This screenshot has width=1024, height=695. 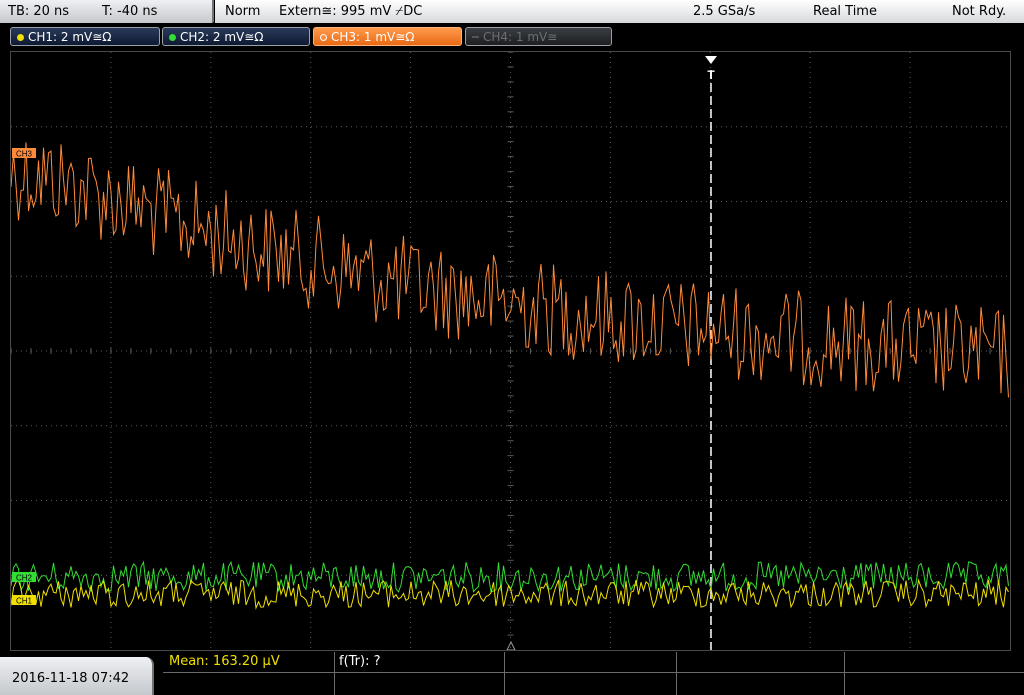 What do you see at coordinates (373, 37) in the screenshot?
I see `ch3-tab-label: CH3: 1 mV≅Ω` at bounding box center [373, 37].